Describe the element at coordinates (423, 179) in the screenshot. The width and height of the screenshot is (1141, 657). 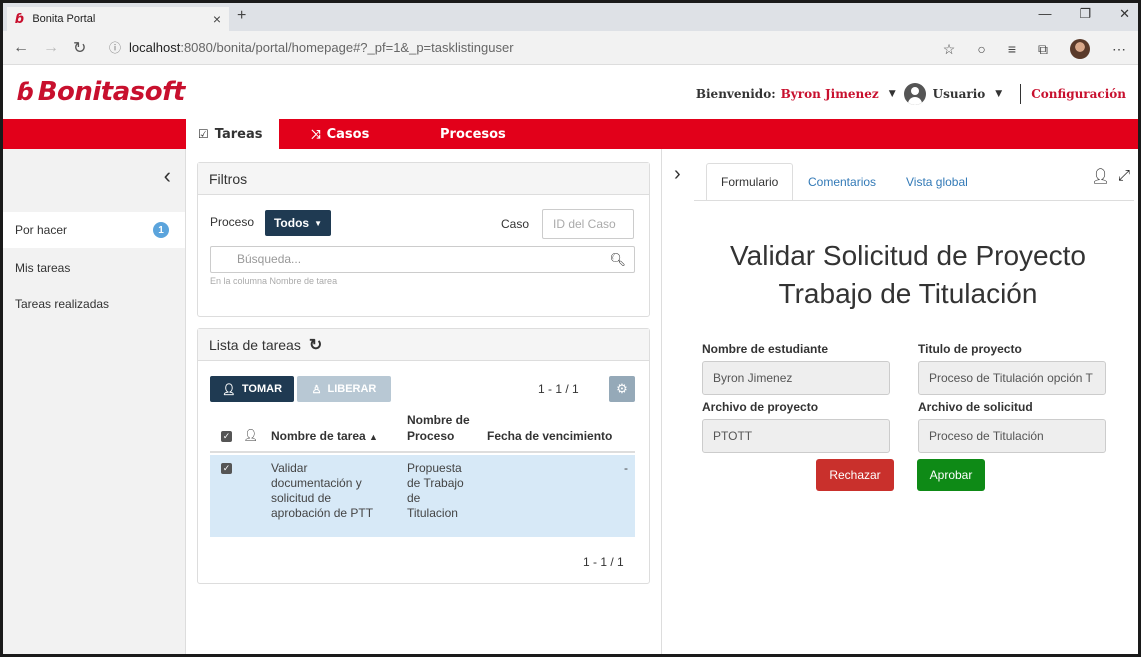
I see `filters-title: Filtros` at that location.